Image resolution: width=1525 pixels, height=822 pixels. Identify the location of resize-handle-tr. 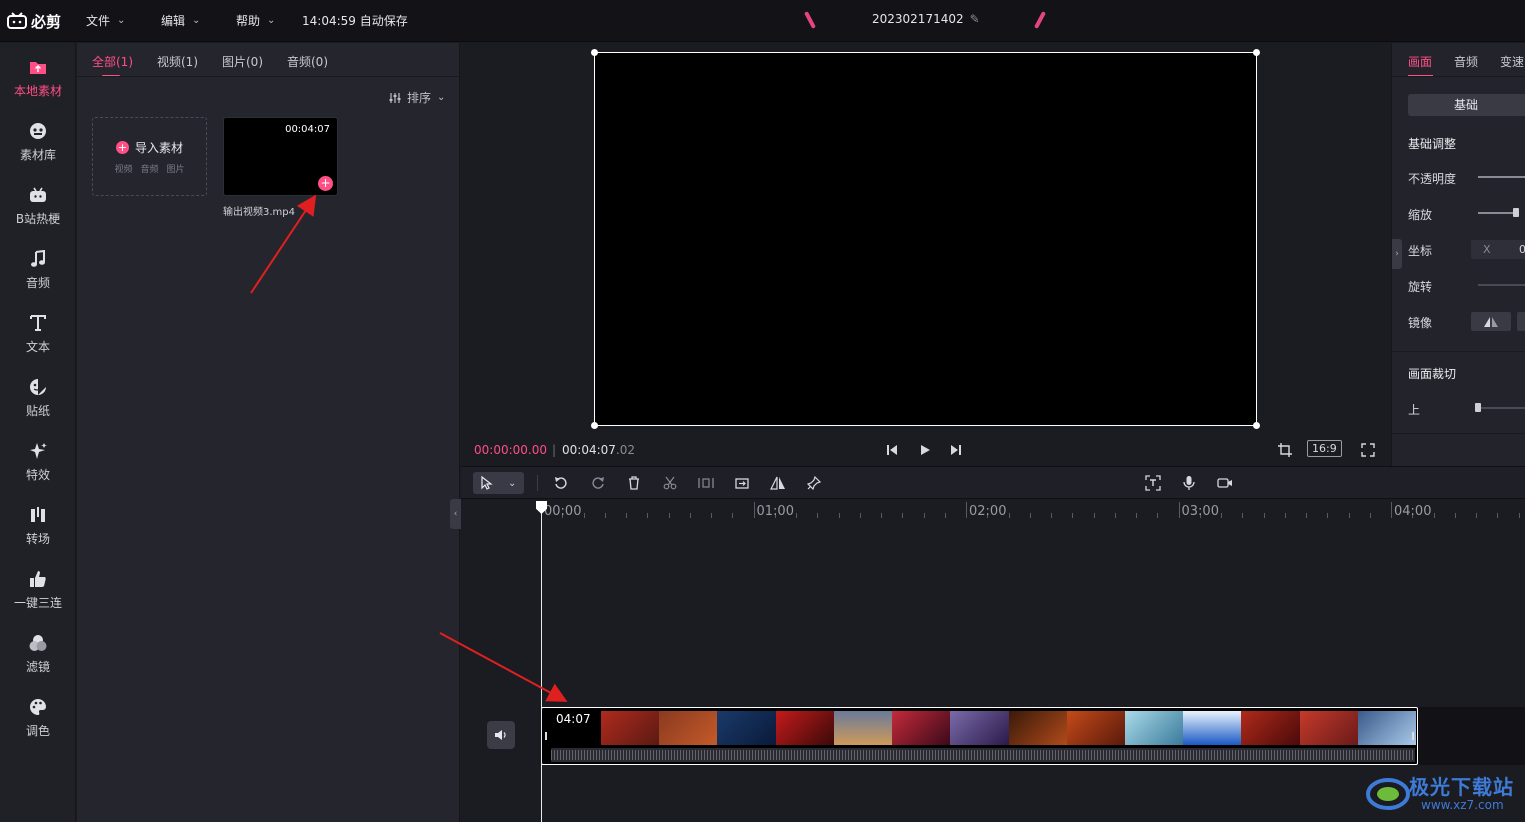
(1256, 52).